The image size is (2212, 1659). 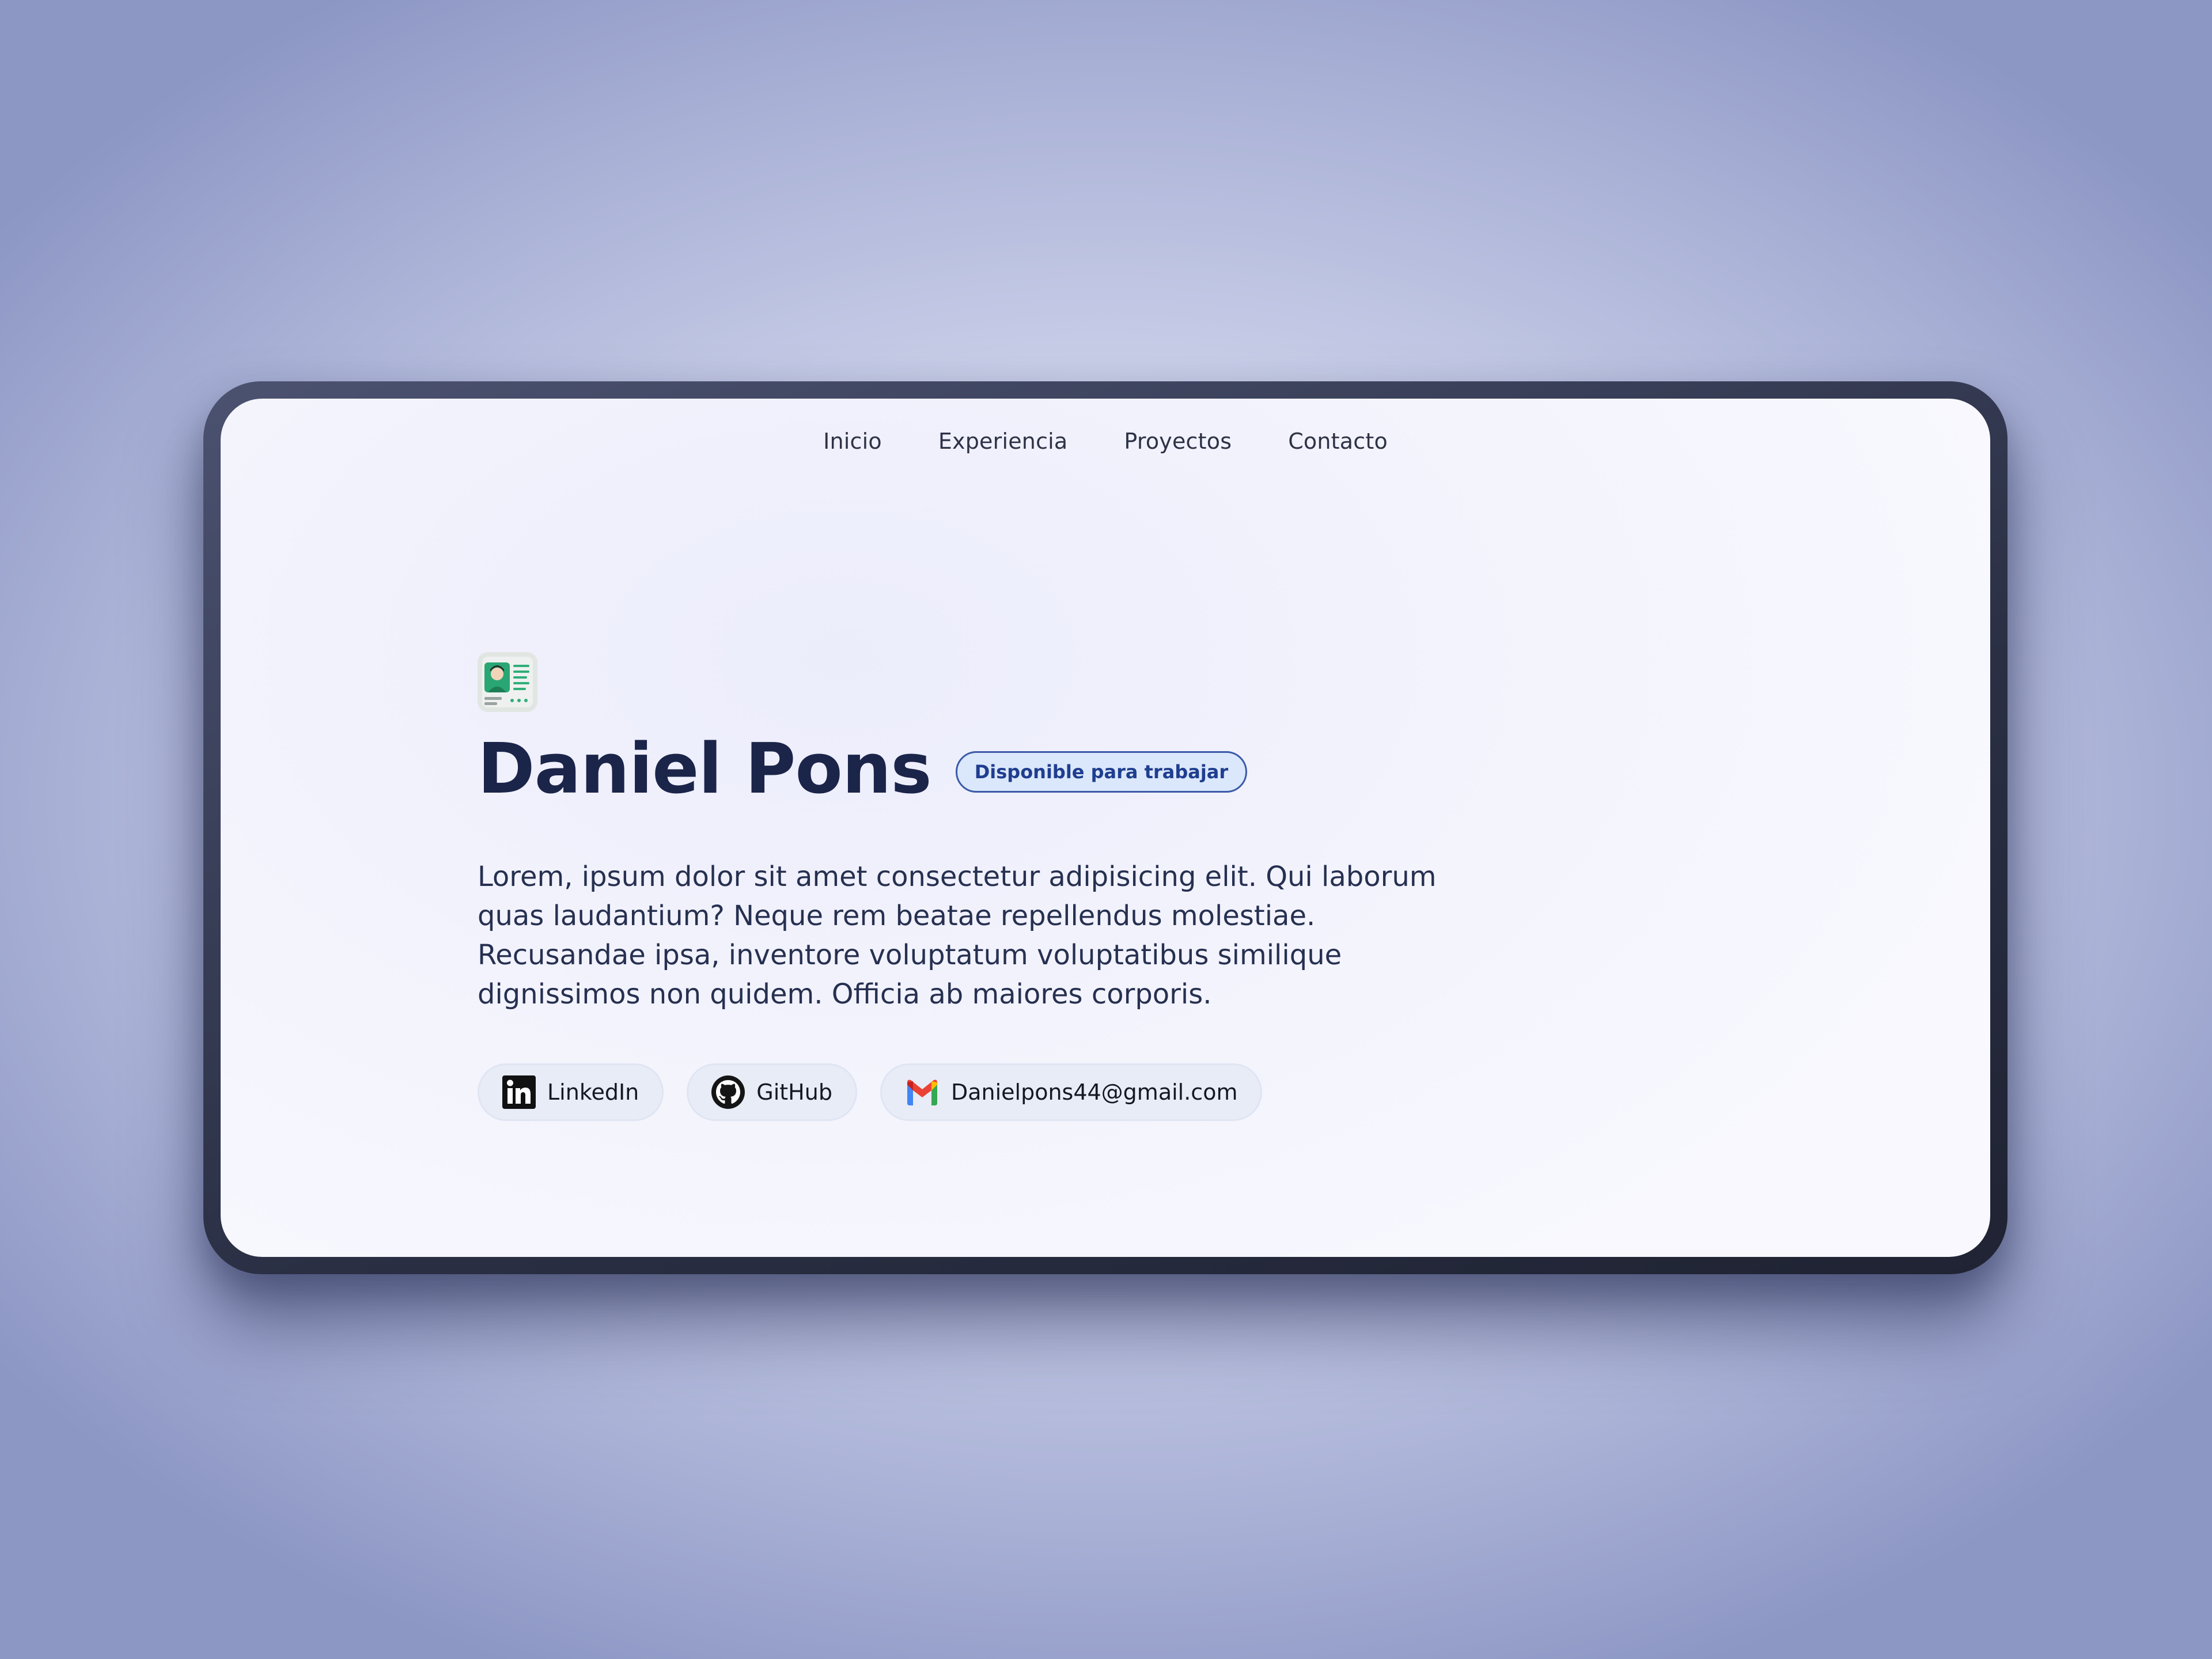 I want to click on linkedin-icon, so click(x=519, y=1092).